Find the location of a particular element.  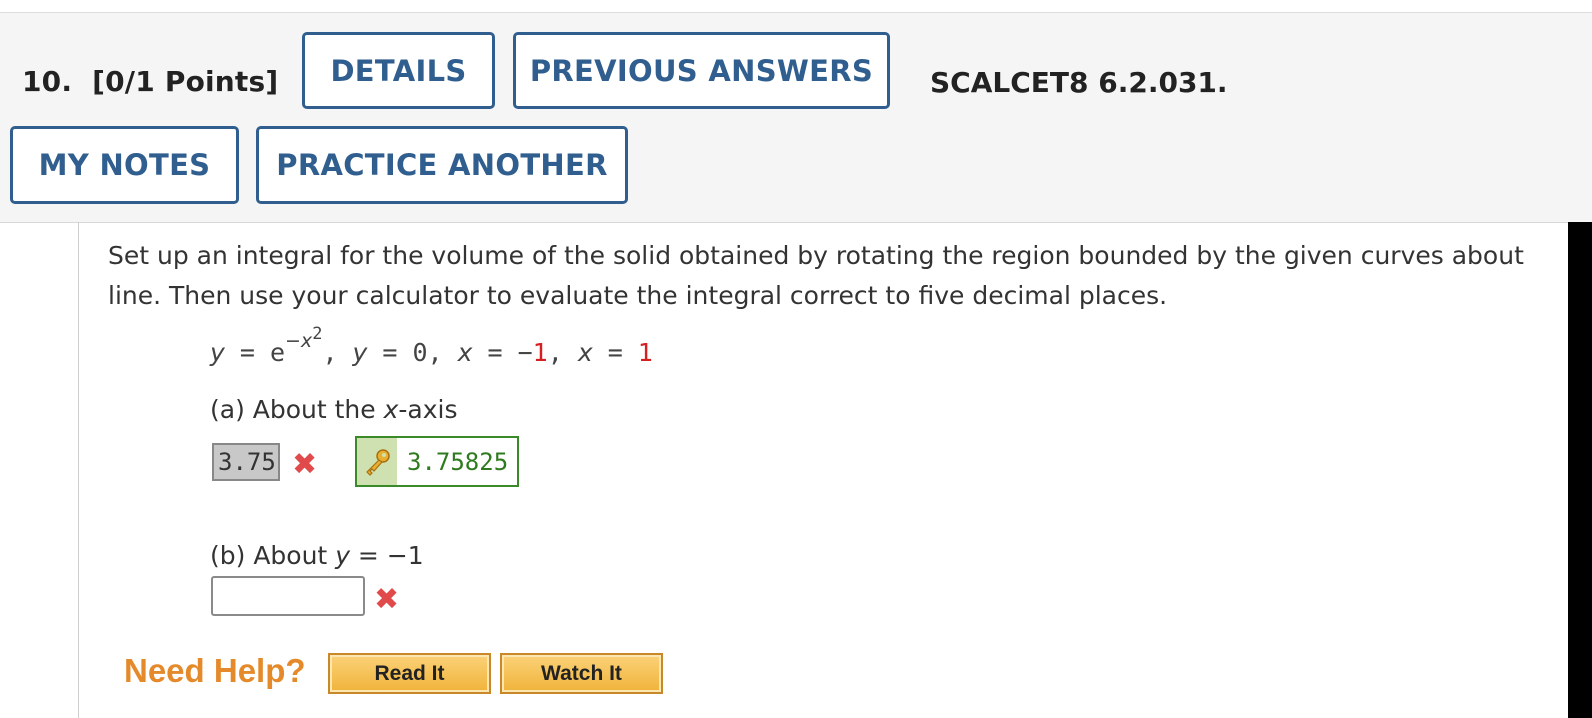

key-icon is located at coordinates (377, 461).